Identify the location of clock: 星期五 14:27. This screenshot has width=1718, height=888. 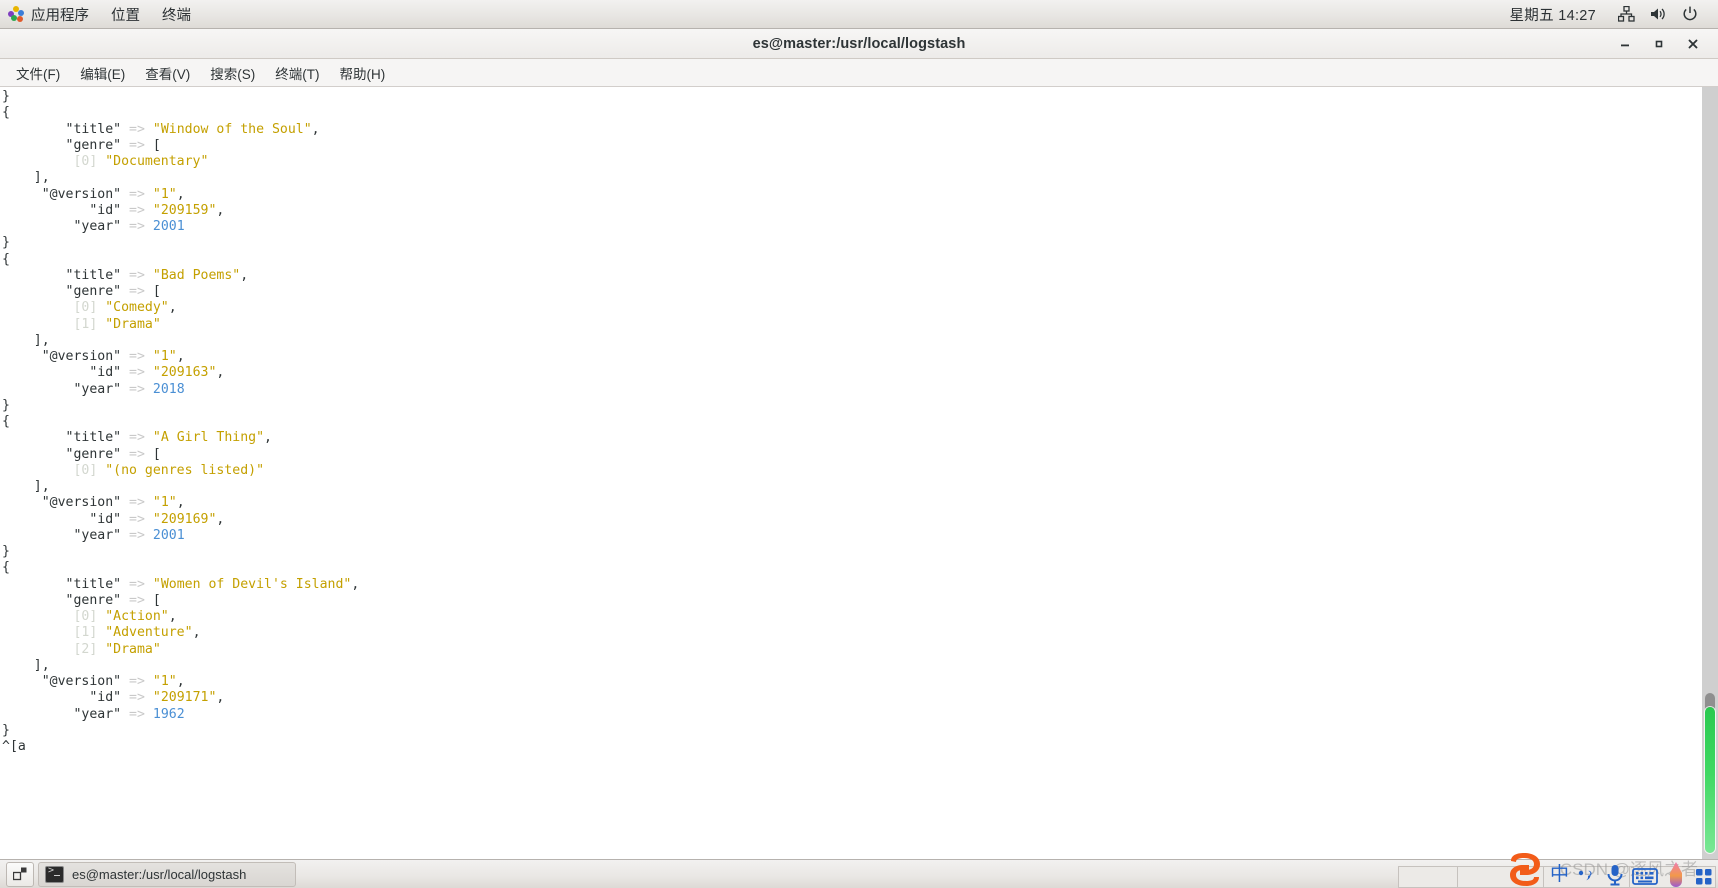
(1552, 14).